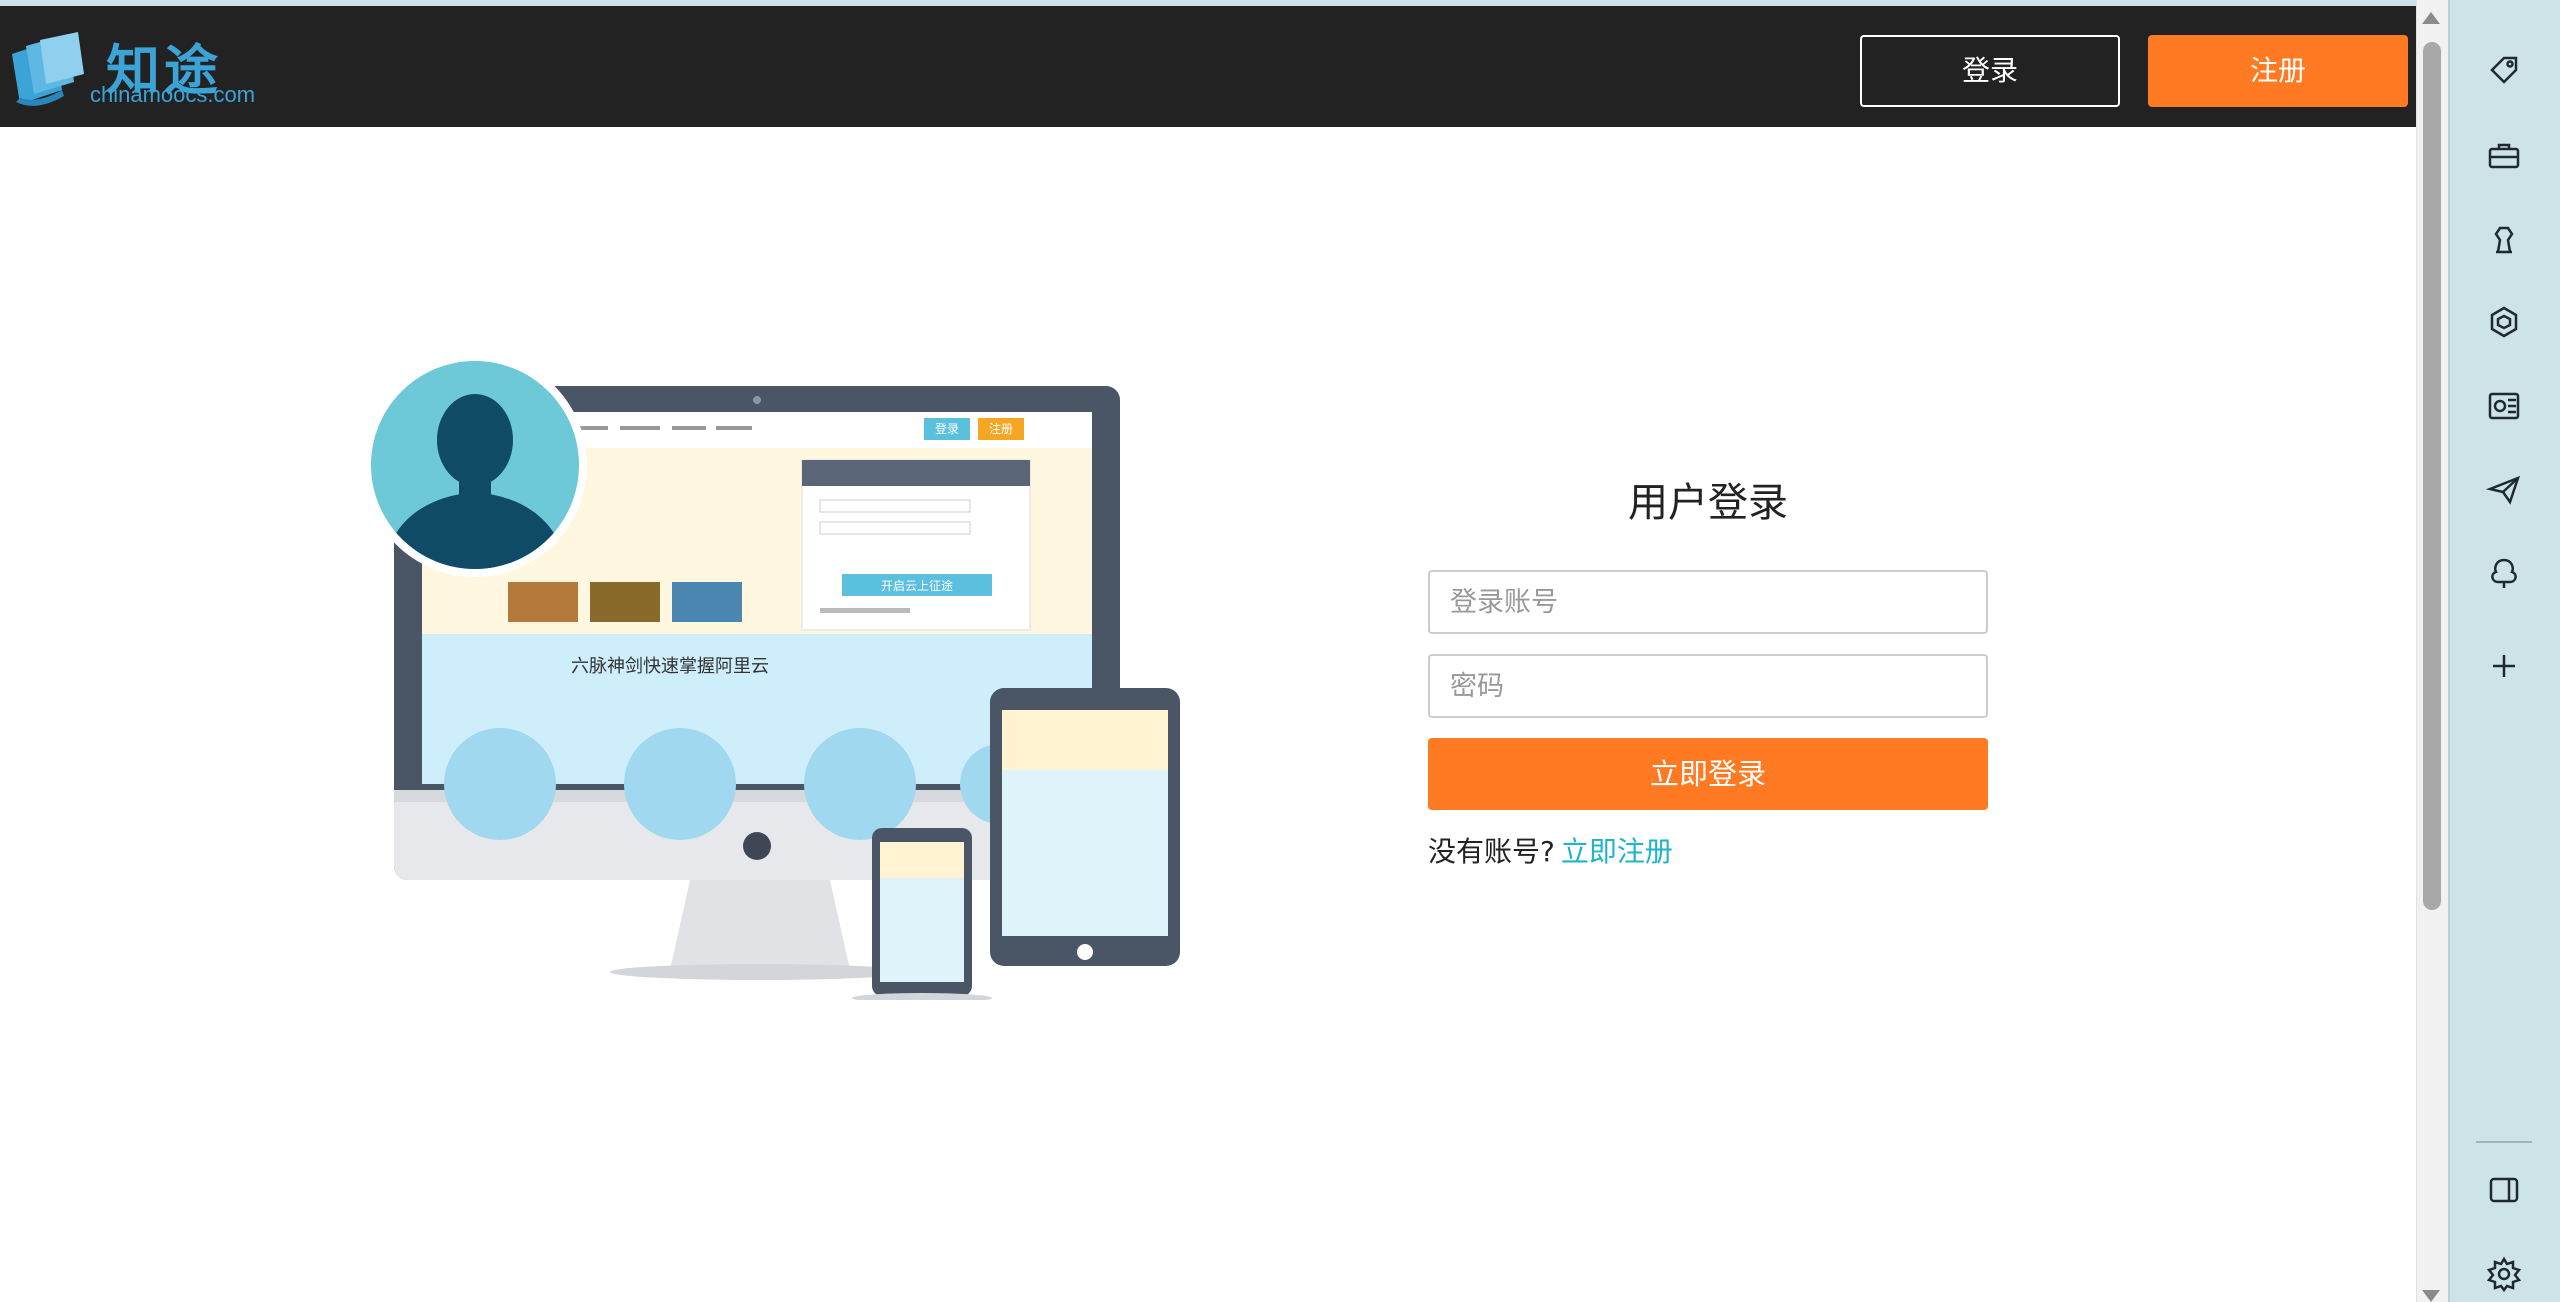 The image size is (2560, 1302). What do you see at coordinates (1990, 71) in the screenshot?
I see `header-login-button: 登录` at bounding box center [1990, 71].